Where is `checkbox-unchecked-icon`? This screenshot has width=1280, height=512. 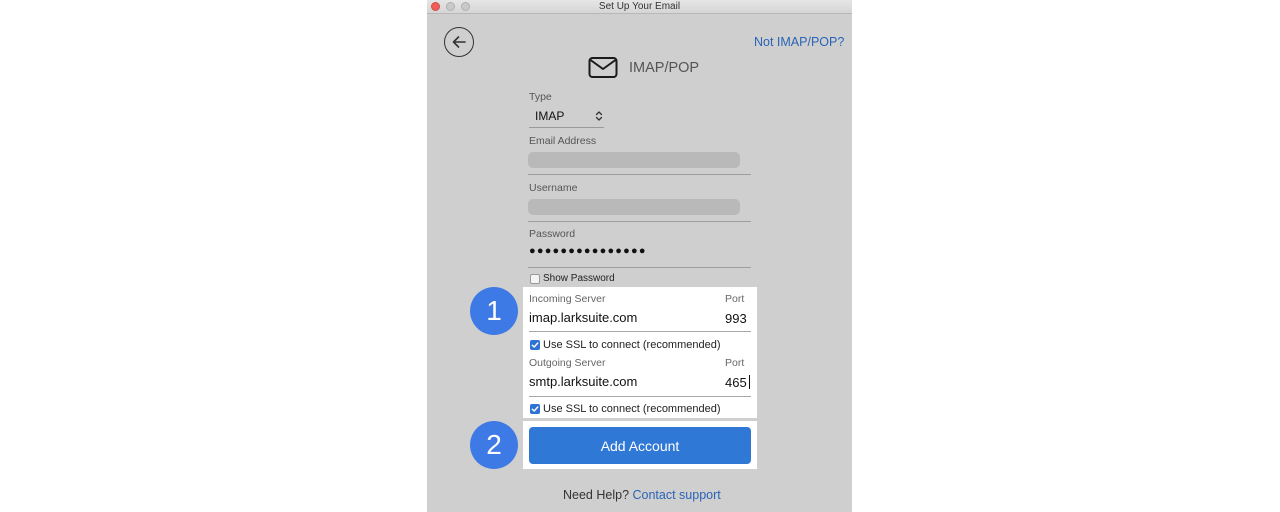
checkbox-unchecked-icon is located at coordinates (535, 278).